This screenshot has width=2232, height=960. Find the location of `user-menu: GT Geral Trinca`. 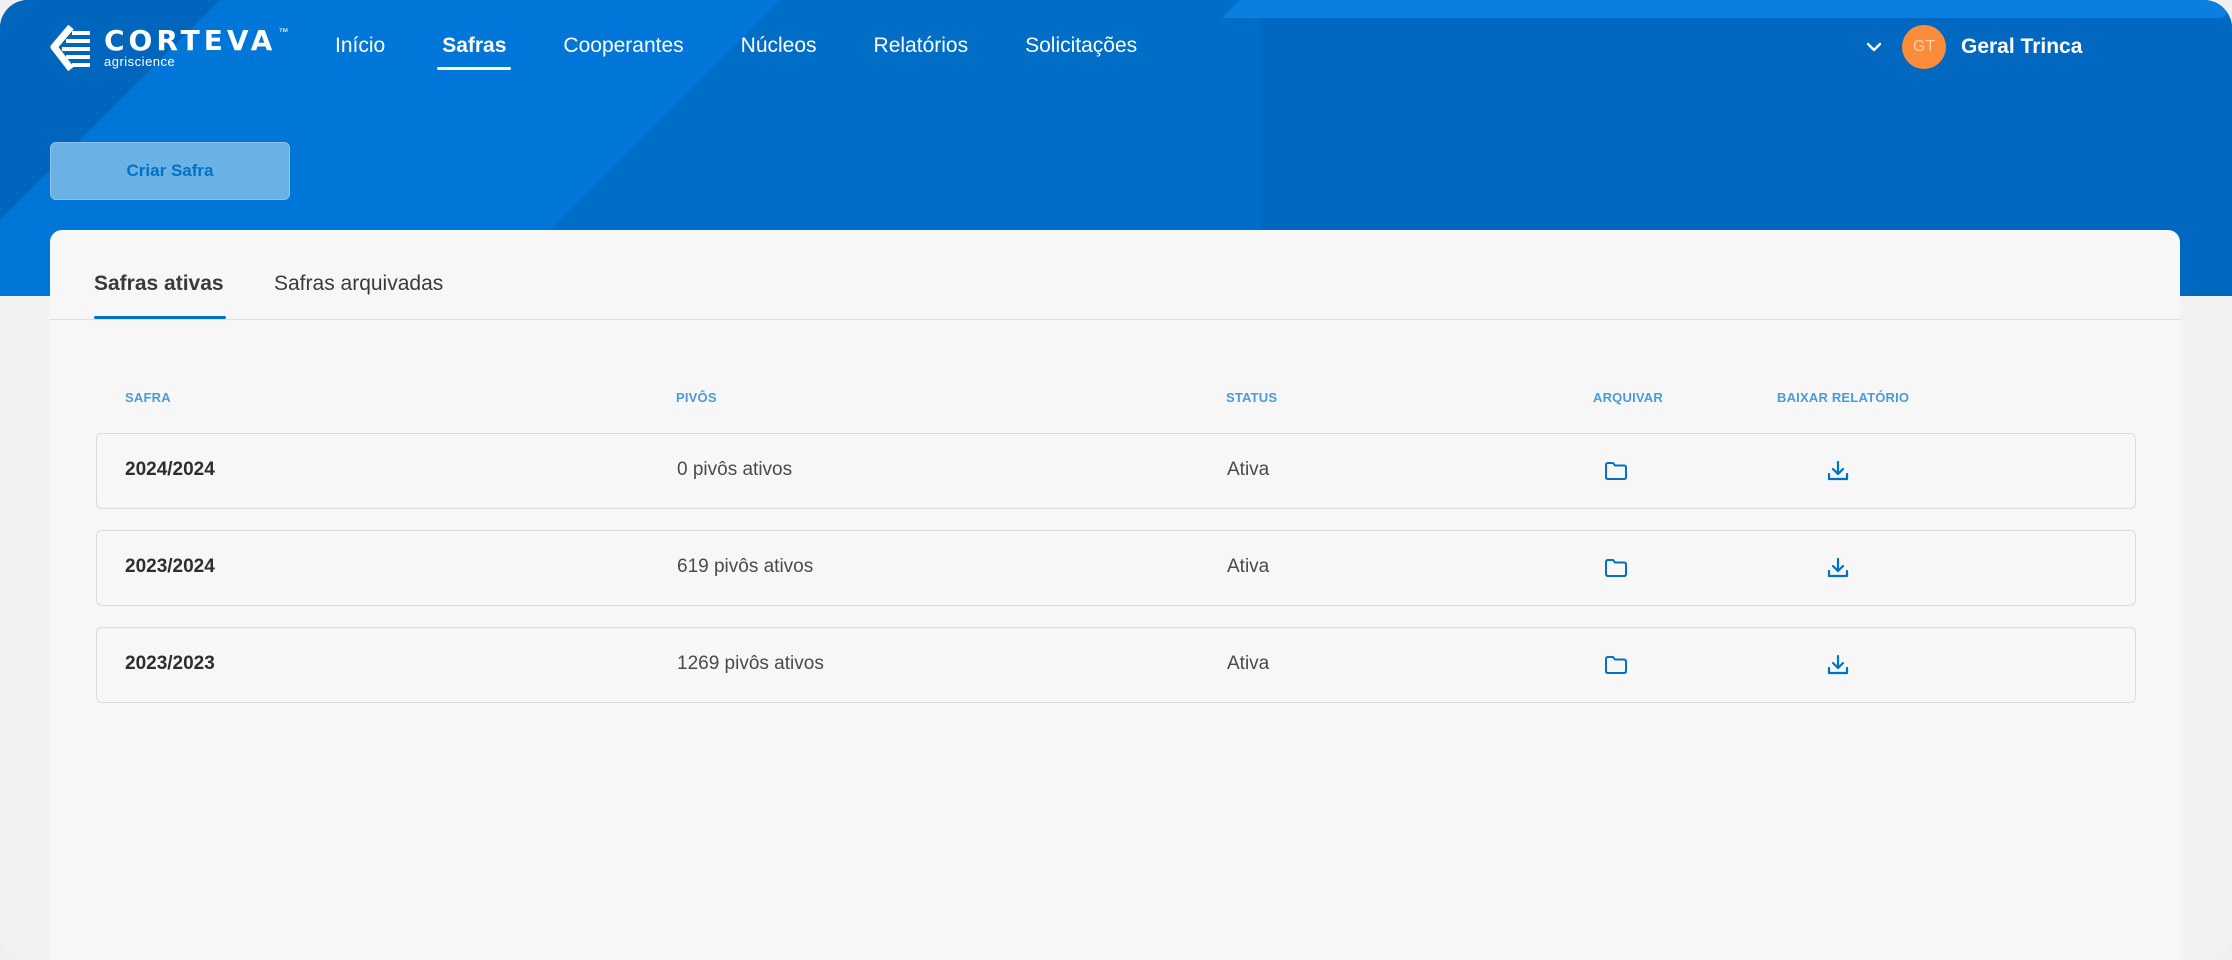

user-menu: GT Geral Trinca is located at coordinates (1972, 47).